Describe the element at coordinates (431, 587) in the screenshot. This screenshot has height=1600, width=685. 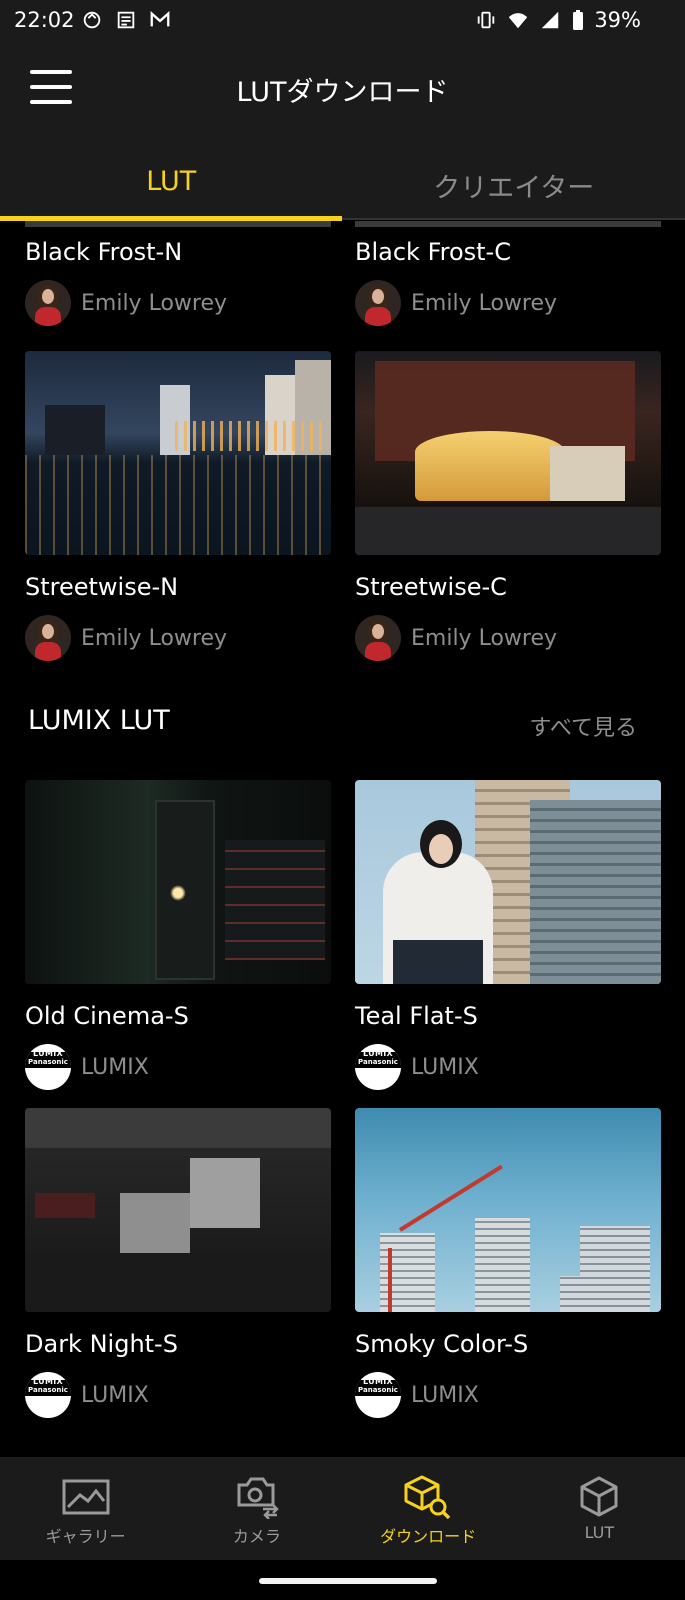
I see `lut-title: Streetwise-C` at that location.